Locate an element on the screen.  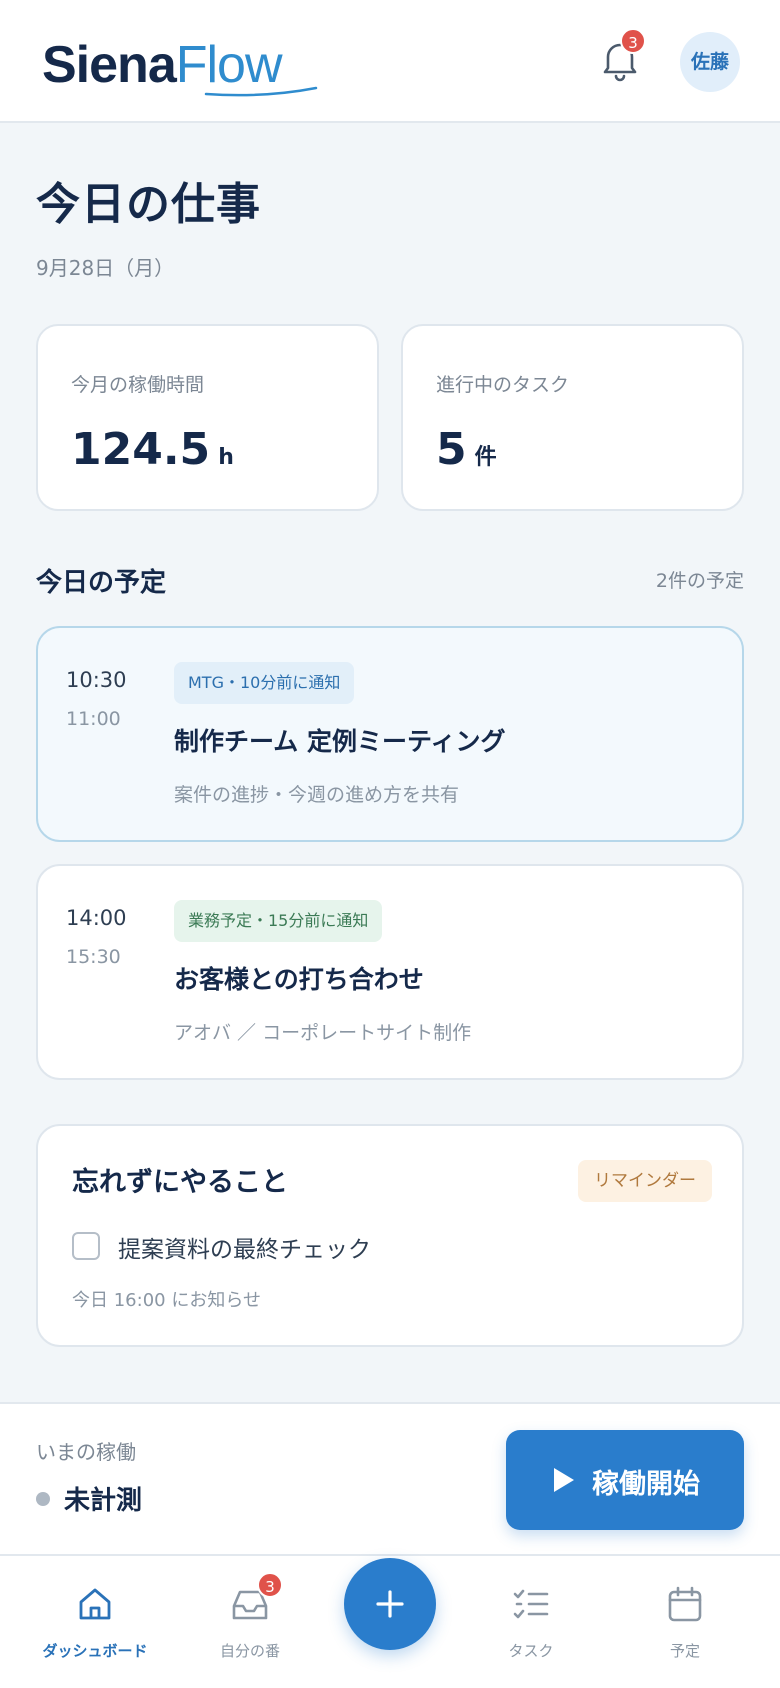
page-title: 今日の仕事 is located at coordinates (148, 204).